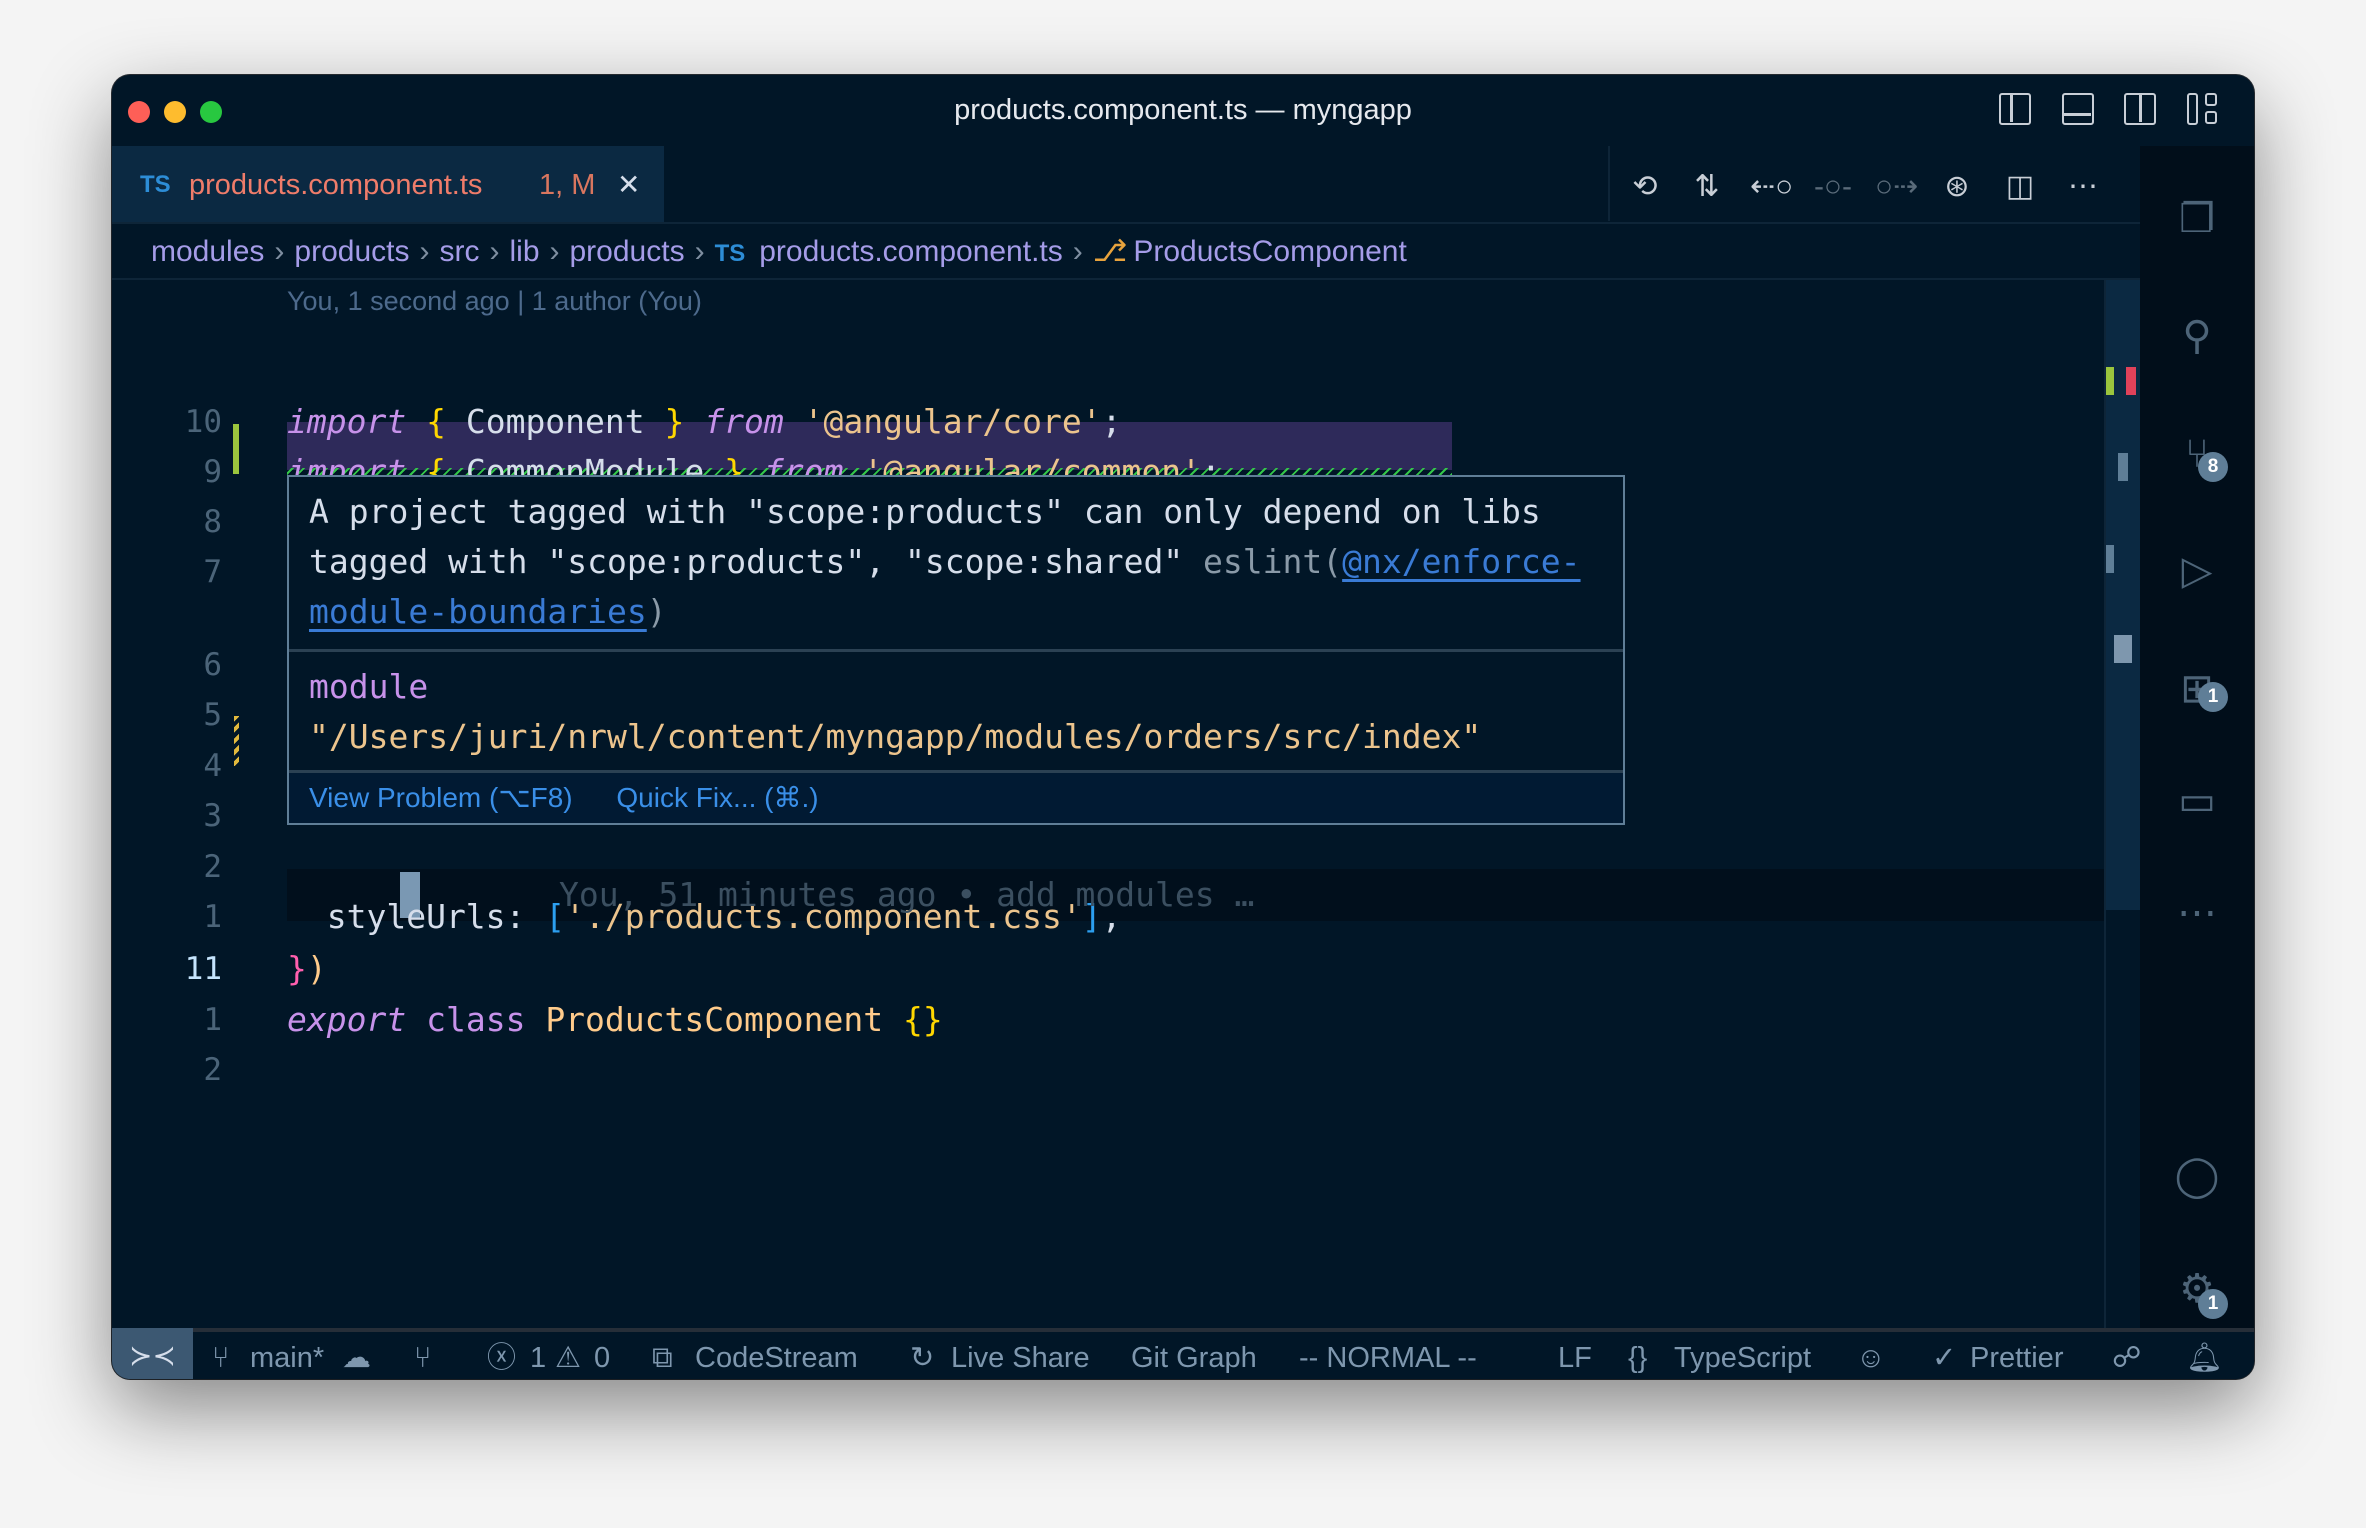  Describe the element at coordinates (776, 1358) in the screenshot. I see `codestream-button: CodeStream` at that location.